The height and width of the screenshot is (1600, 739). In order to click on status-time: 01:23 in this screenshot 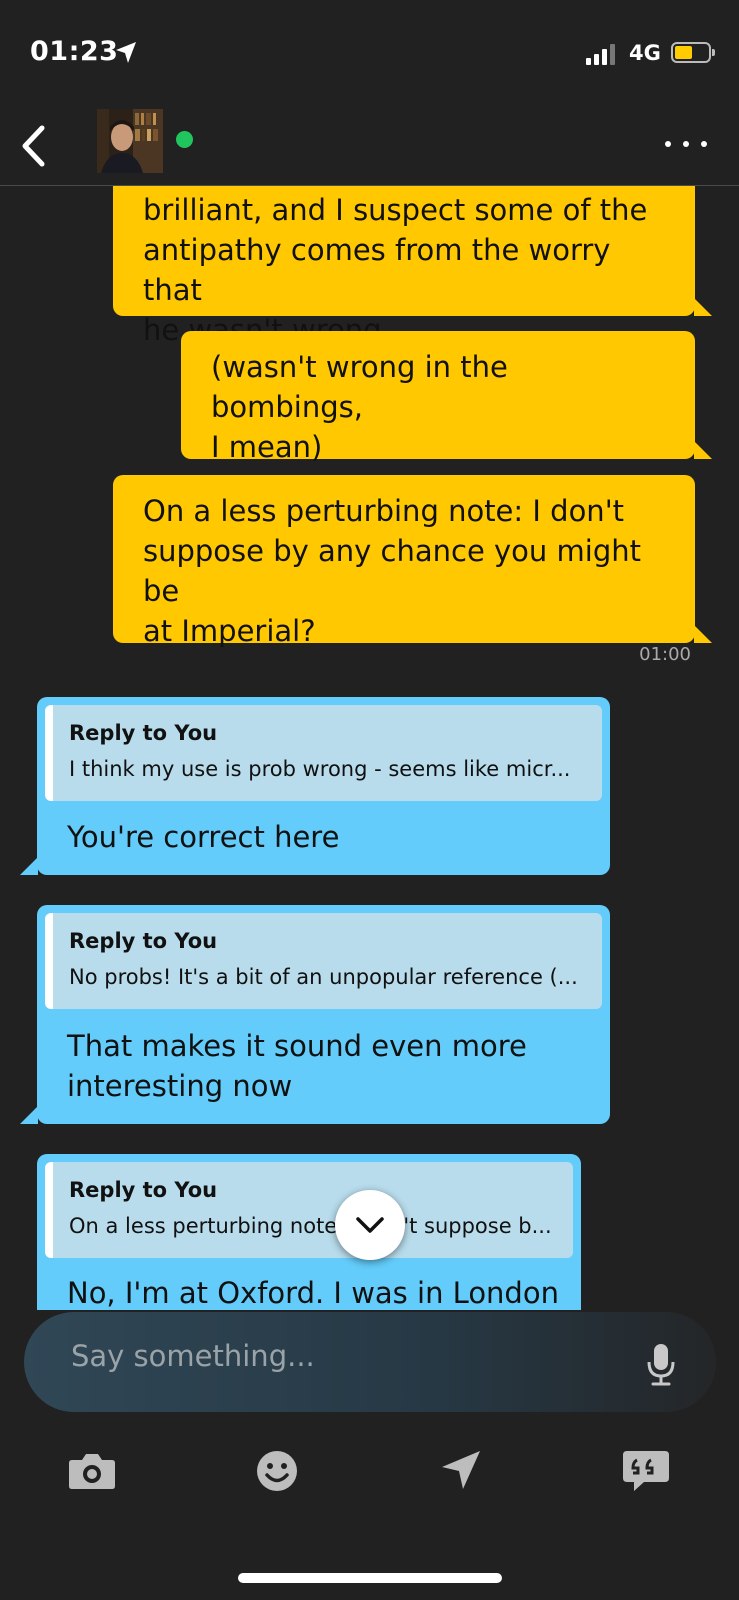, I will do `click(74, 51)`.